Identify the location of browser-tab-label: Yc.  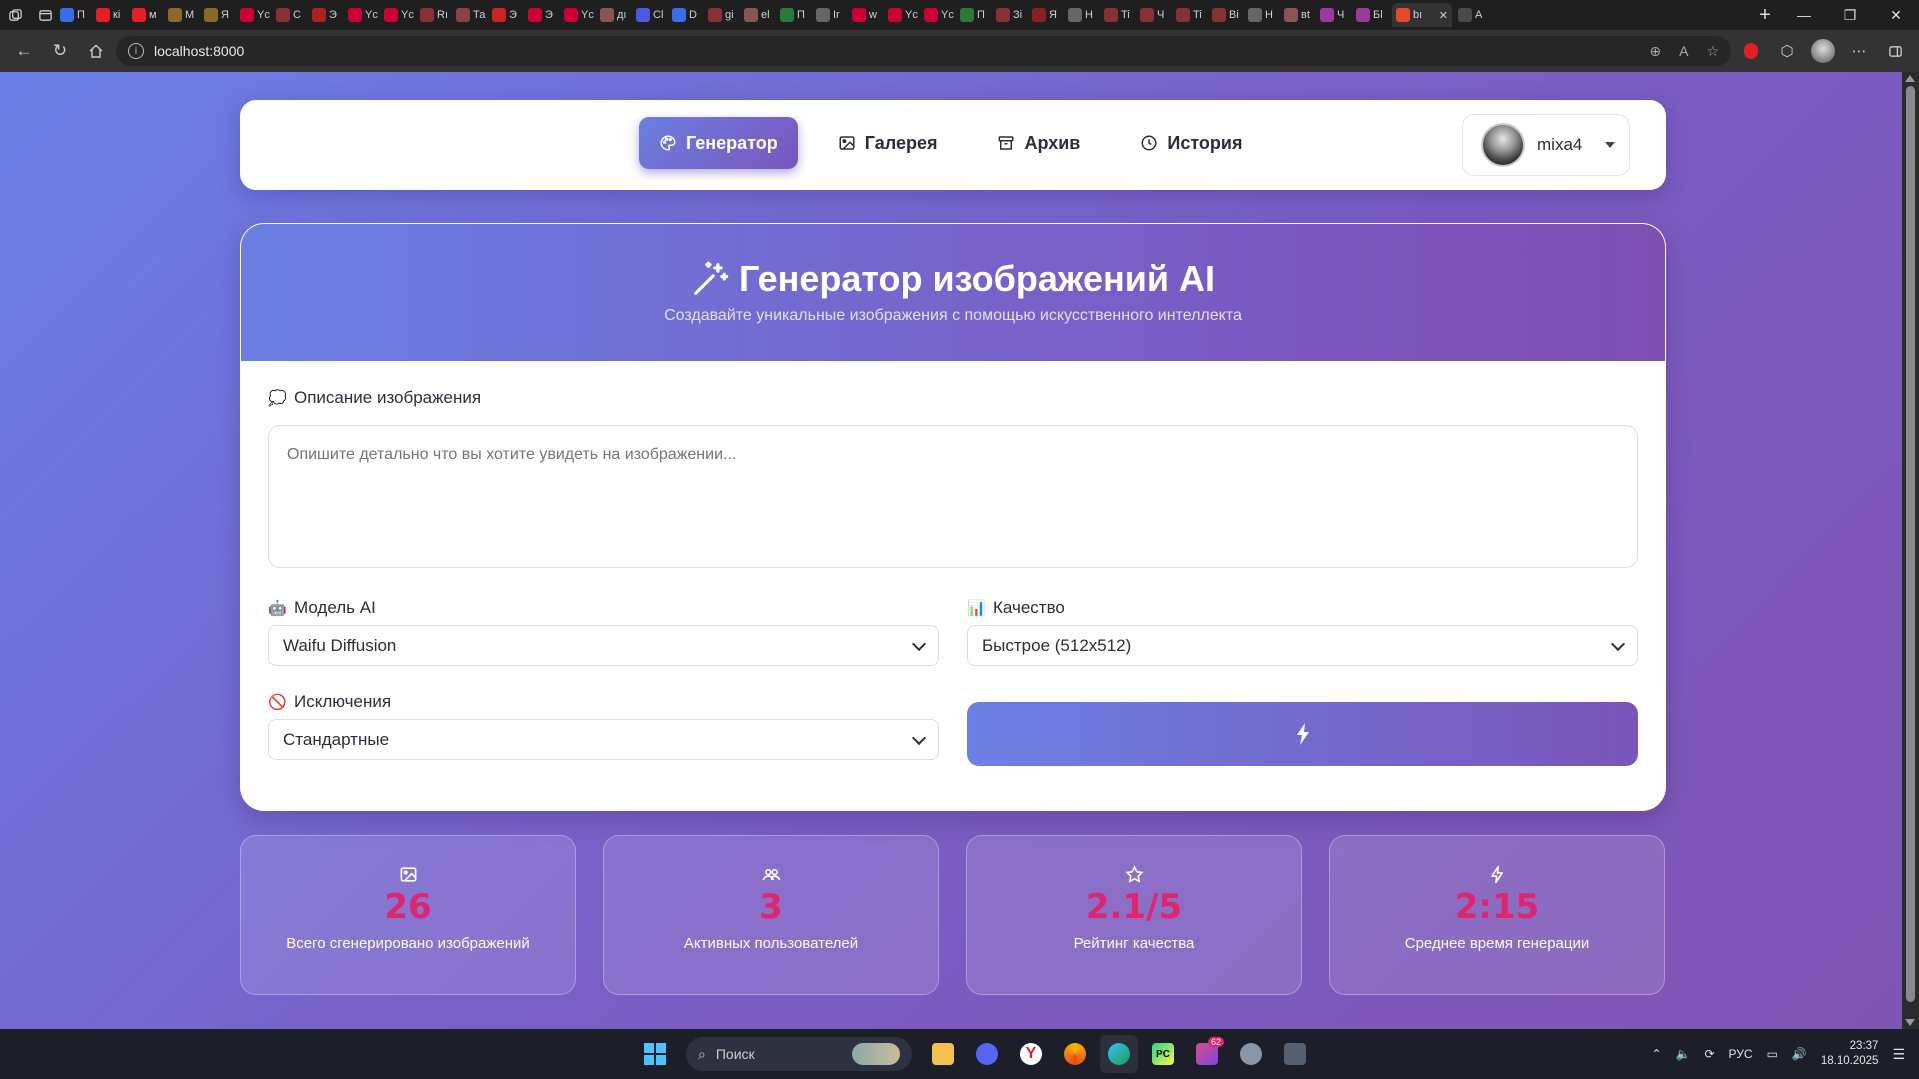
(587, 15).